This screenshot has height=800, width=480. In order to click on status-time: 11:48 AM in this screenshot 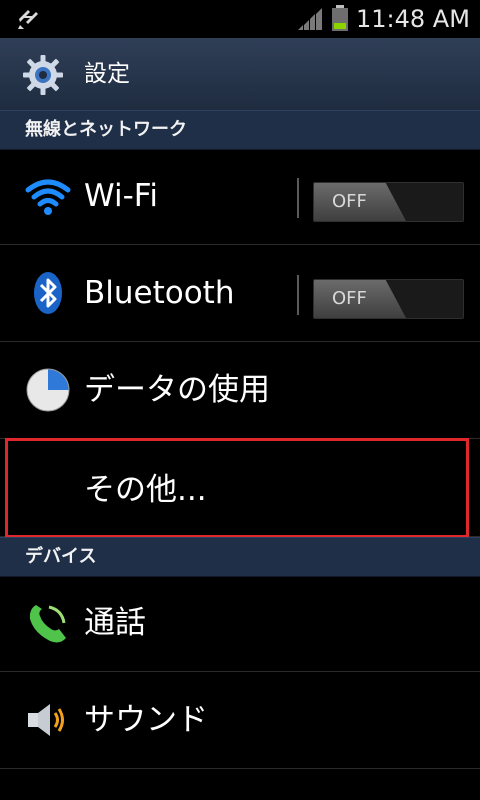, I will do `click(413, 19)`.